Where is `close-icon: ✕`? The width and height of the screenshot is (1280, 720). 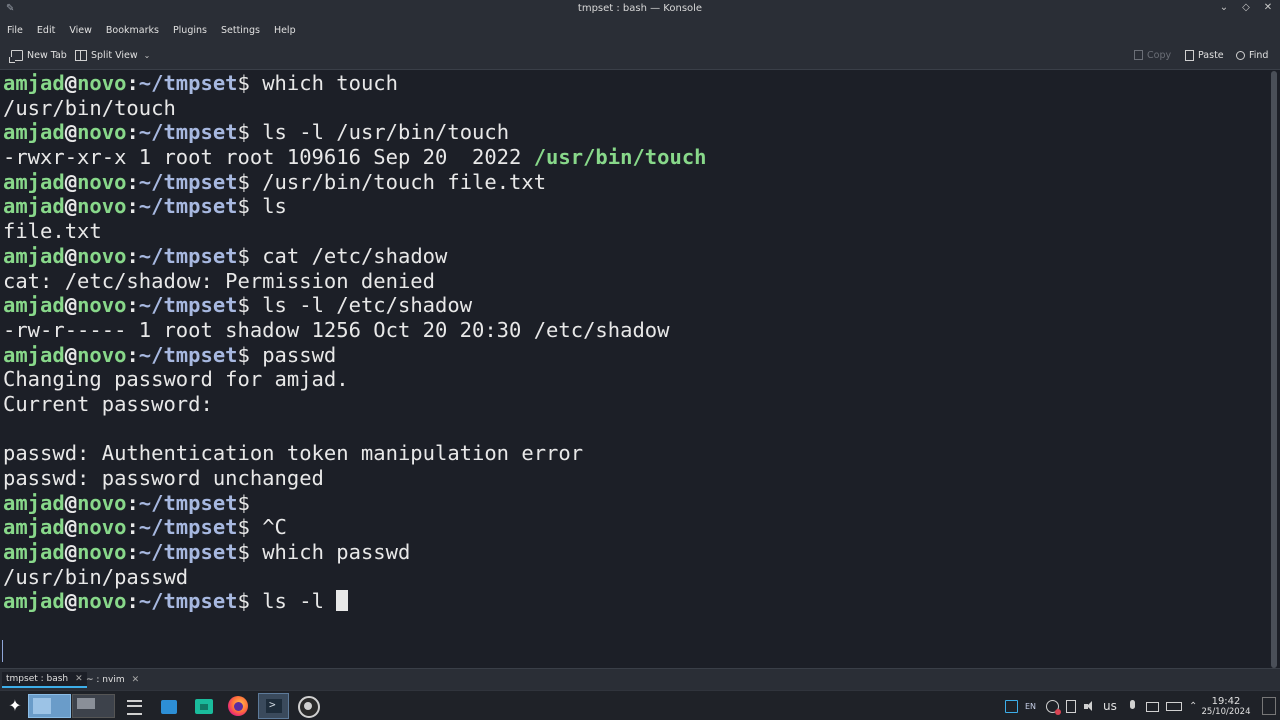
close-icon: ✕ is located at coordinates (1268, 7).